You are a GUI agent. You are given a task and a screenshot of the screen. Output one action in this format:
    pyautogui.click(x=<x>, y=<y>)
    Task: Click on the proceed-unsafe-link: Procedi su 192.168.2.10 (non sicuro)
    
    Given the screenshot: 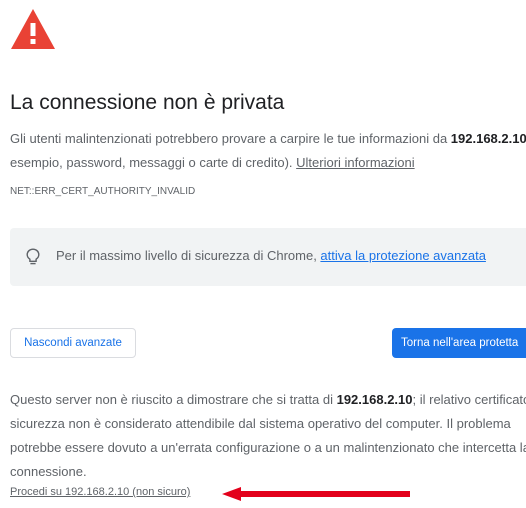 What is the action you would take?
    pyautogui.click(x=100, y=492)
    